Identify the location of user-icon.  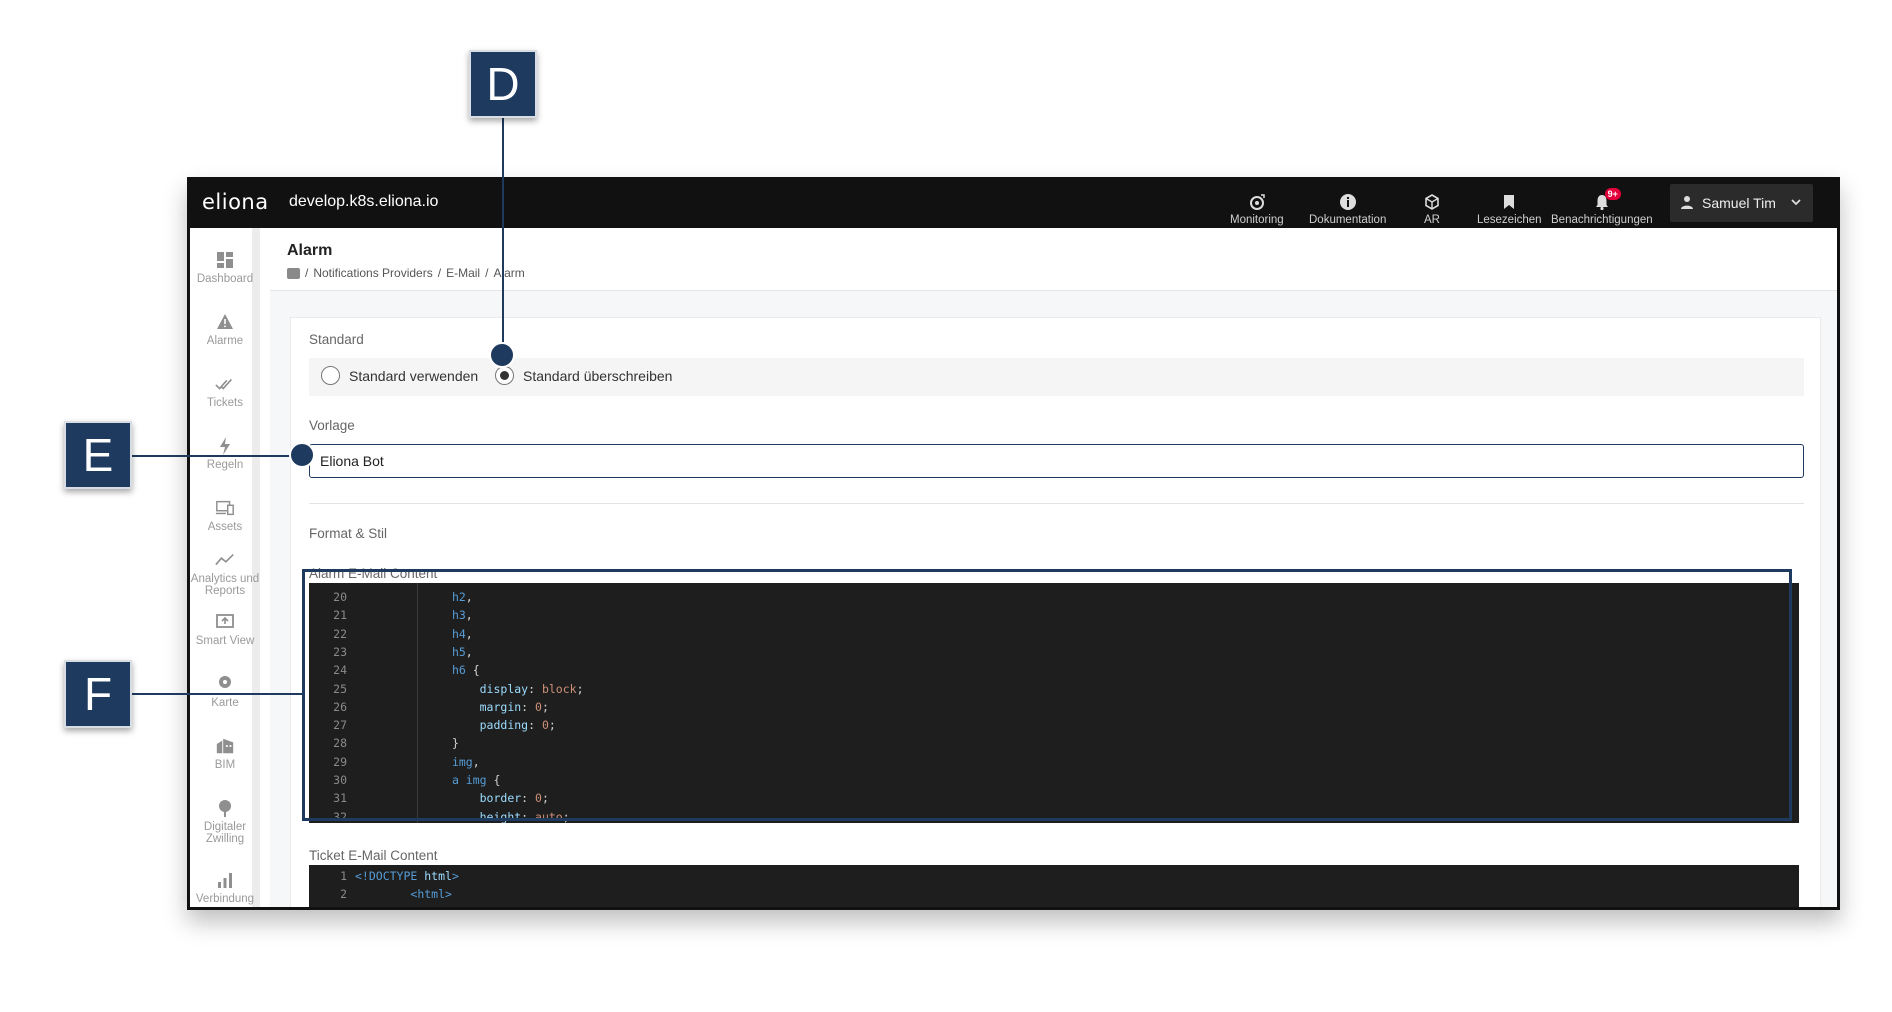
(1687, 203).